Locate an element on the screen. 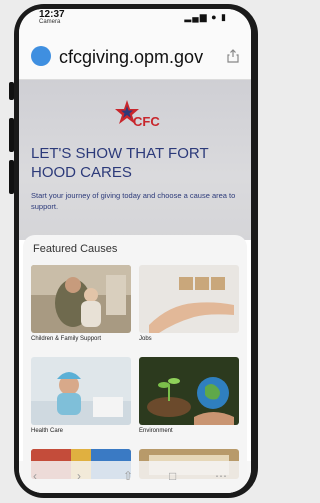 The height and width of the screenshot is (503, 320). cause-image-health-care is located at coordinates (81, 391).